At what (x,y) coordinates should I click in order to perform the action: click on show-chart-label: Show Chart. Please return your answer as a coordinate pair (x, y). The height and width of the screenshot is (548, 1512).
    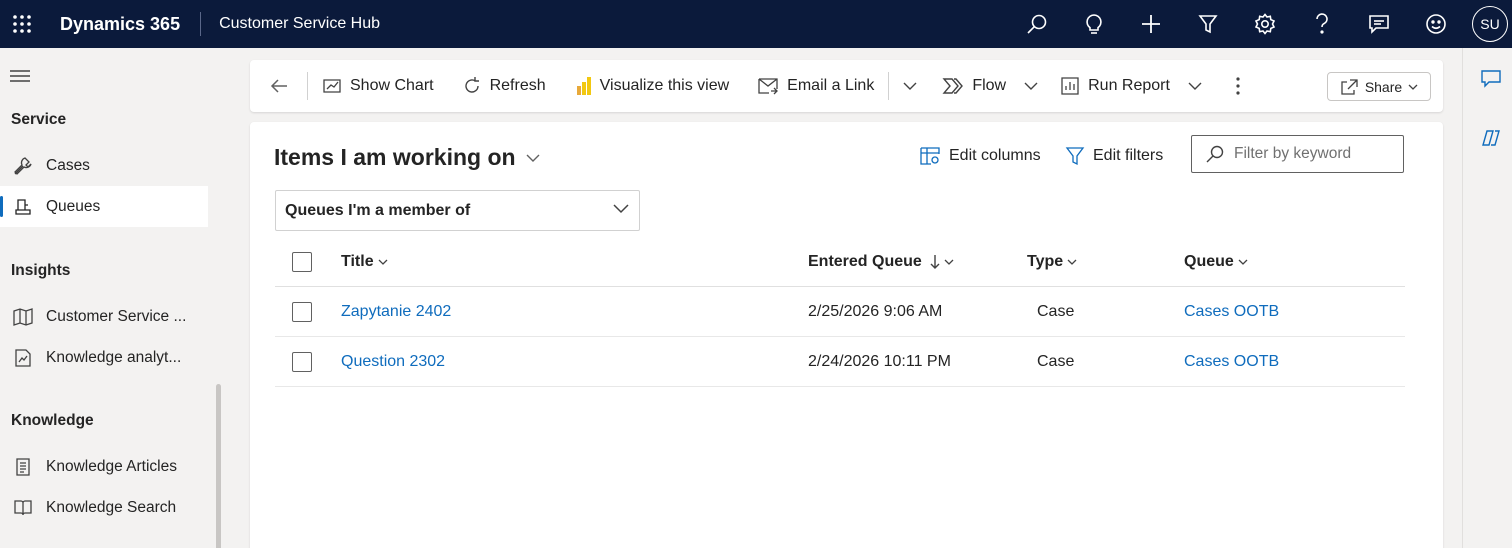
    Looking at the image, I should click on (392, 85).